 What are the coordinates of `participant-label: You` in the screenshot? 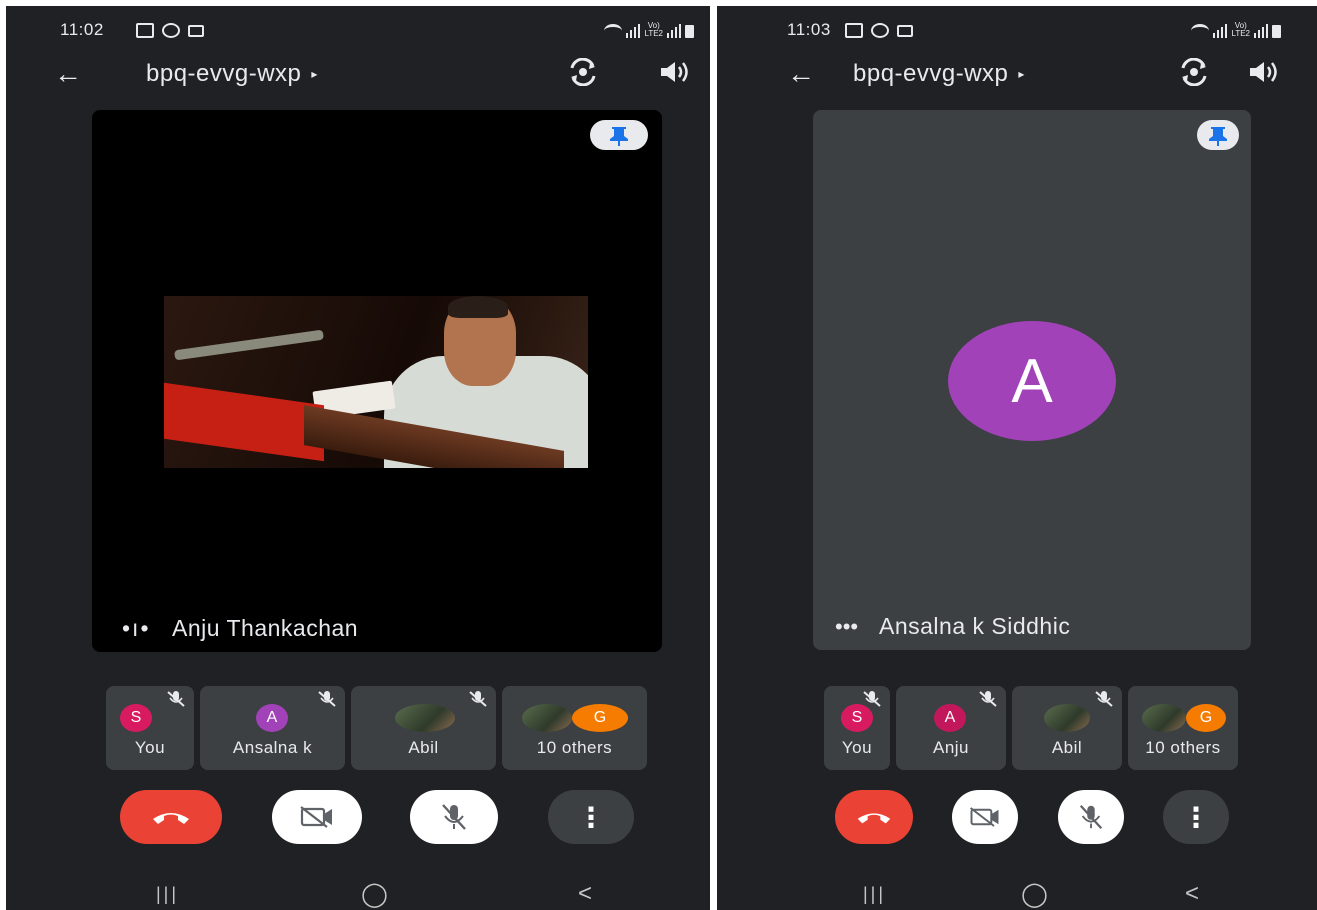 It's located at (150, 748).